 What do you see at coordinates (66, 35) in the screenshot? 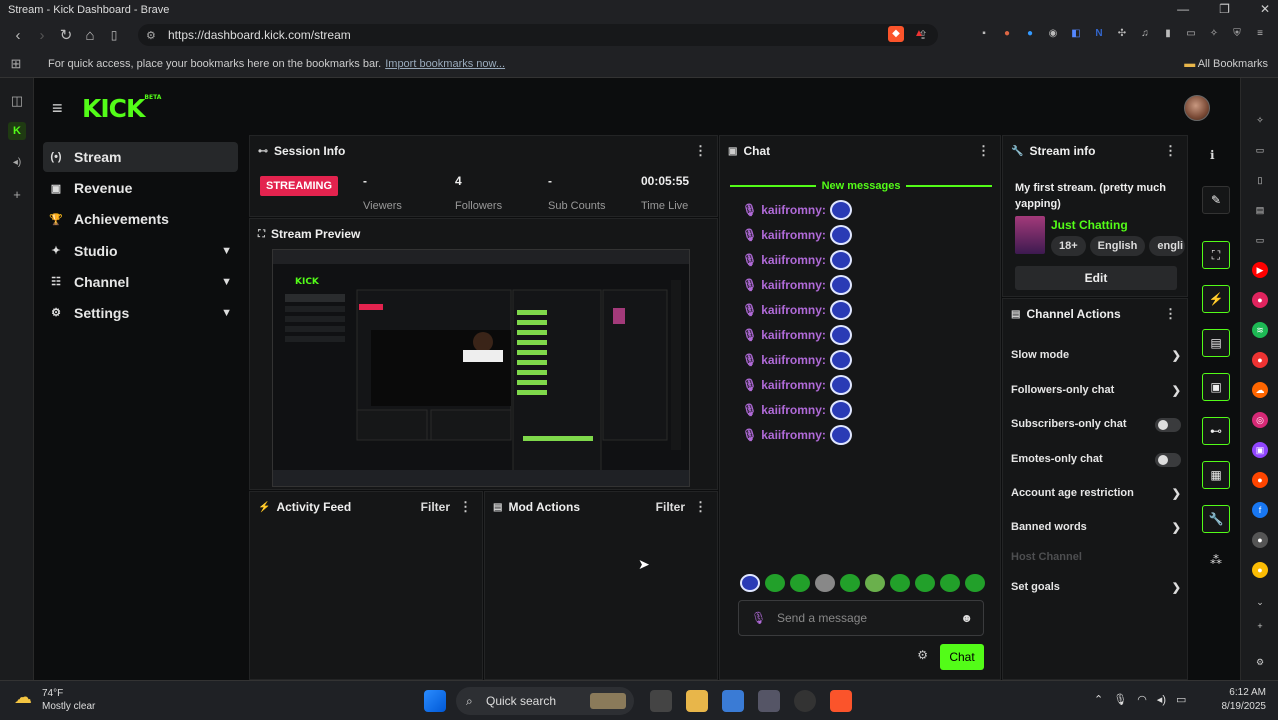
I see `reload-icon: ↻` at bounding box center [66, 35].